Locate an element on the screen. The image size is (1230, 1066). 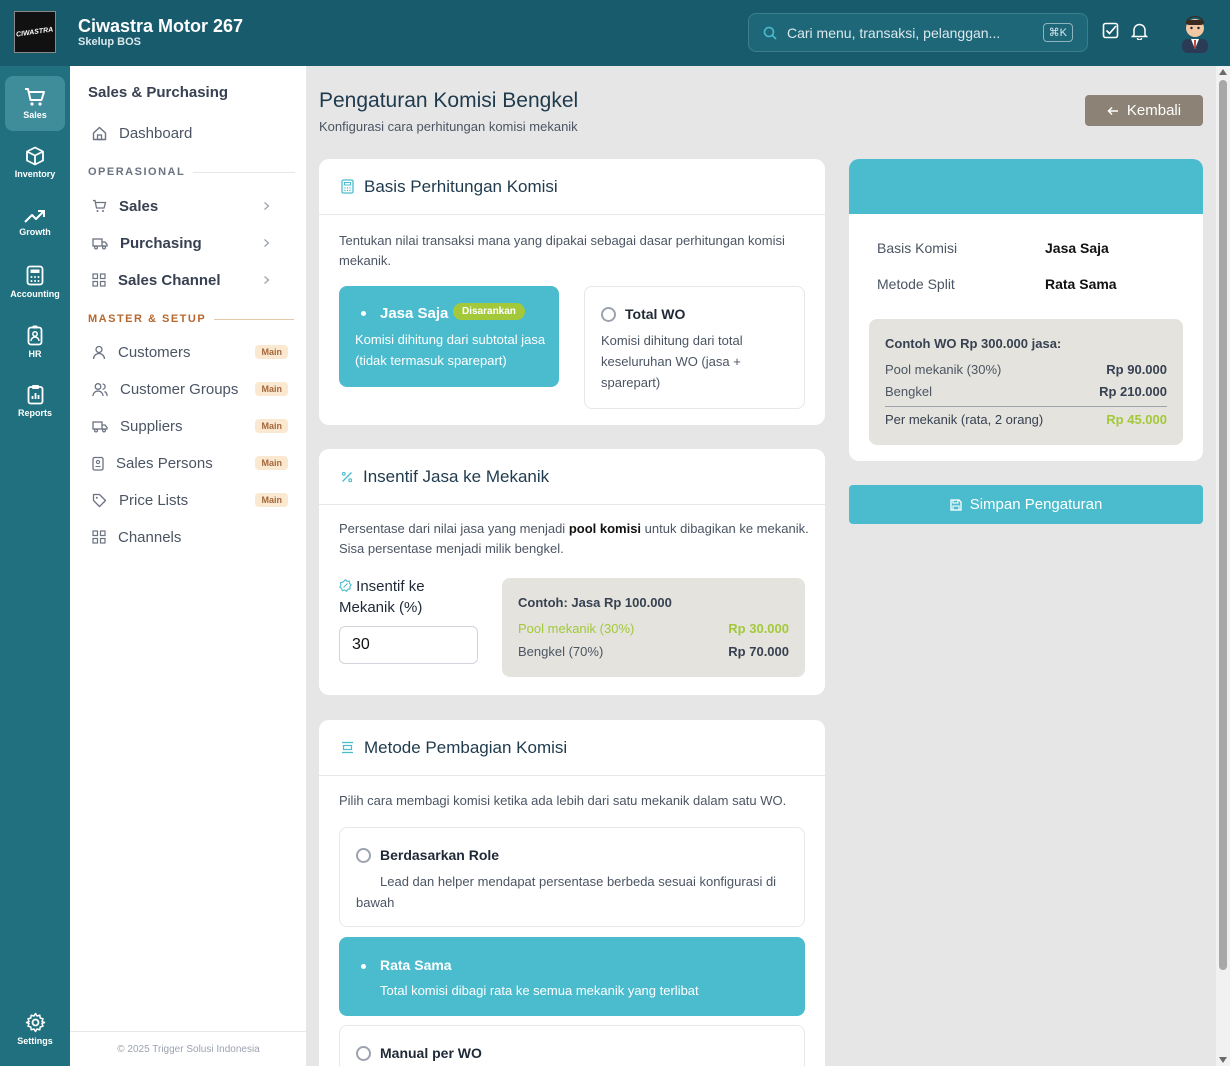
trending-up-icon is located at coordinates (34, 216).